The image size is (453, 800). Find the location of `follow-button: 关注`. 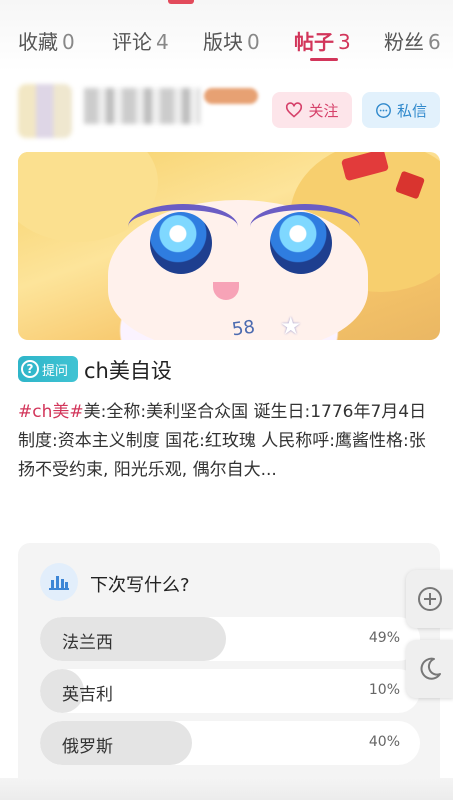

follow-button: 关注 is located at coordinates (312, 110).